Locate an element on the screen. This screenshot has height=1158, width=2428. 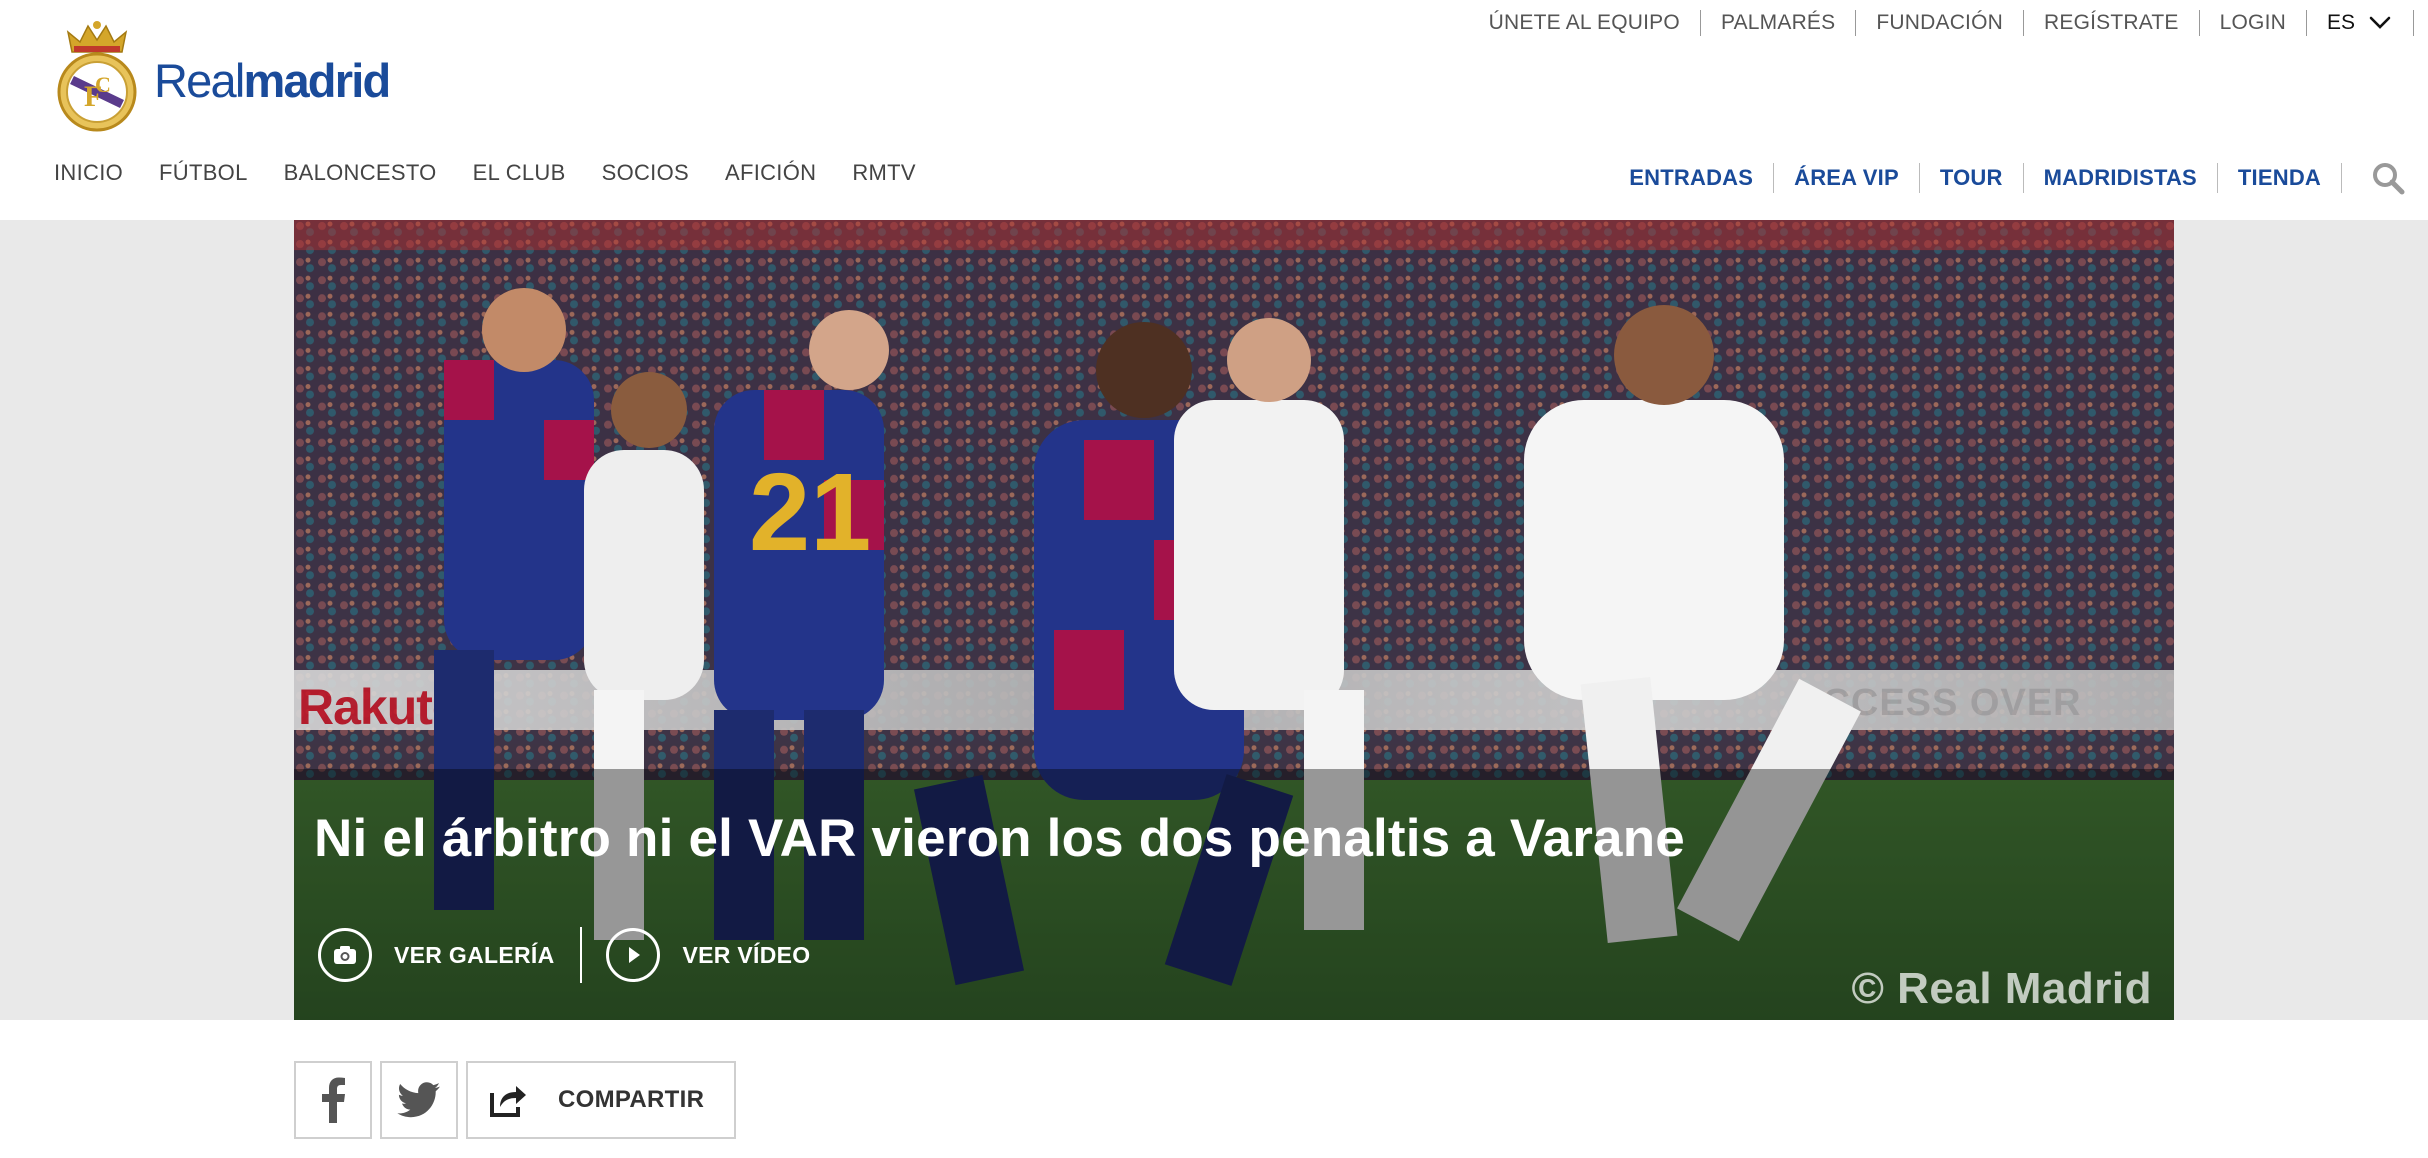
nav-item-madridistas: MADRIDISTAS is located at coordinates (2121, 178).